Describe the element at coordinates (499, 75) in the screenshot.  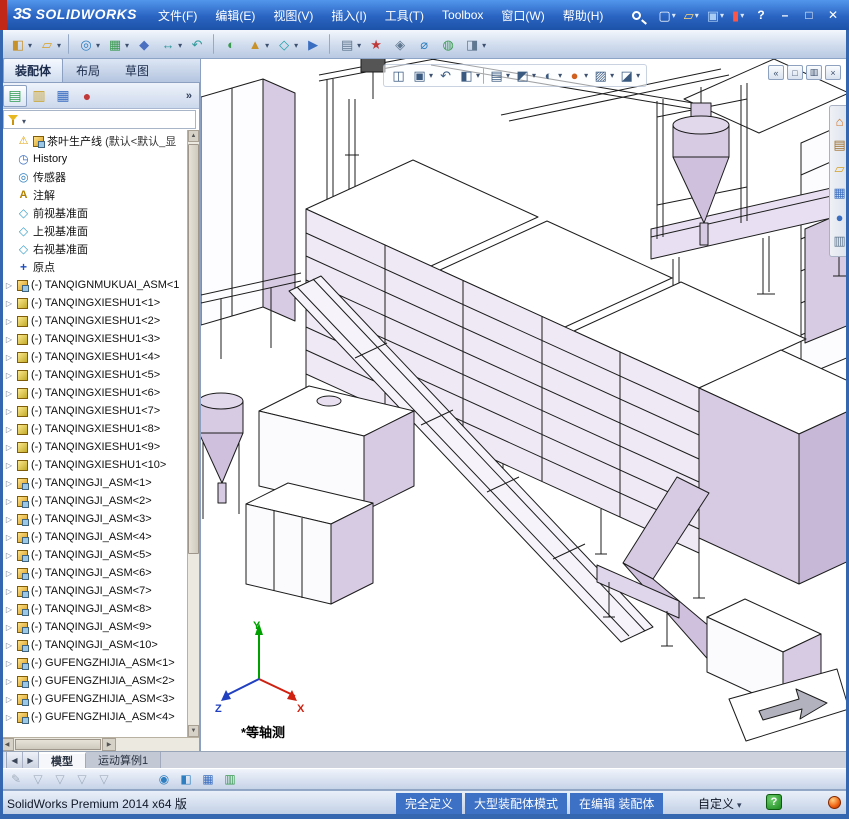
I see `view-orientation: ▤ ▾` at that location.